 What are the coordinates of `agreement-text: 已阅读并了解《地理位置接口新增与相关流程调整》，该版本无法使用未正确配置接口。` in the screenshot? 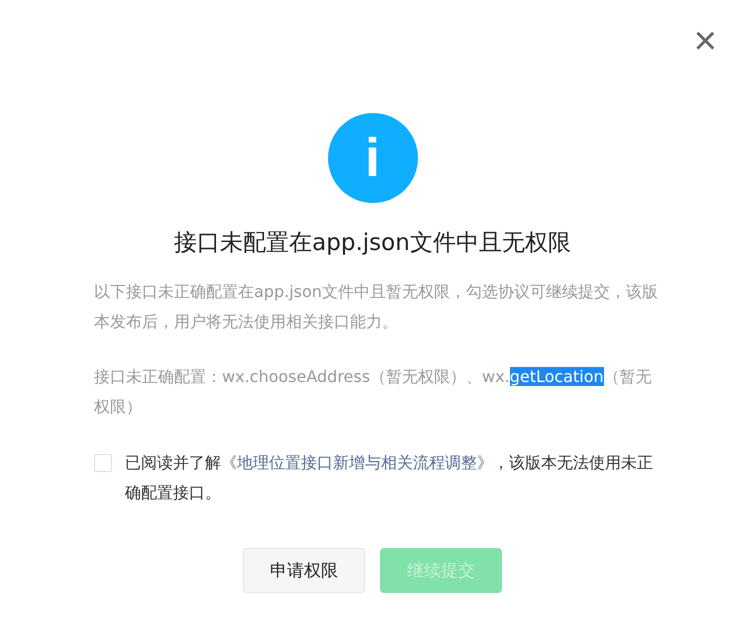 It's located at (389, 478).